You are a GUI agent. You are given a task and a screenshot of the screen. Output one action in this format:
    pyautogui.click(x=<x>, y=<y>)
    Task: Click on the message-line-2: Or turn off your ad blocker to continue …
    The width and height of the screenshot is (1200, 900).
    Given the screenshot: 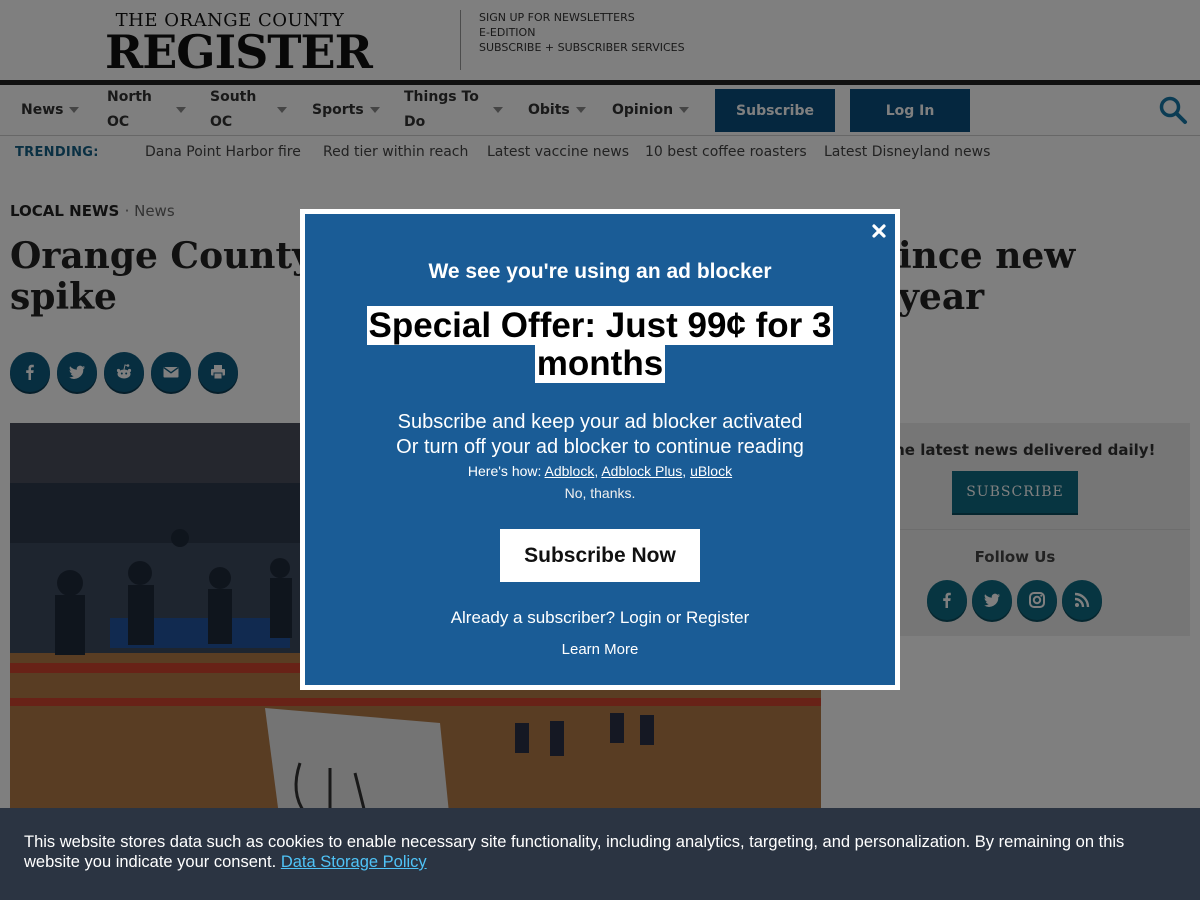 What is the action you would take?
    pyautogui.click(x=600, y=447)
    